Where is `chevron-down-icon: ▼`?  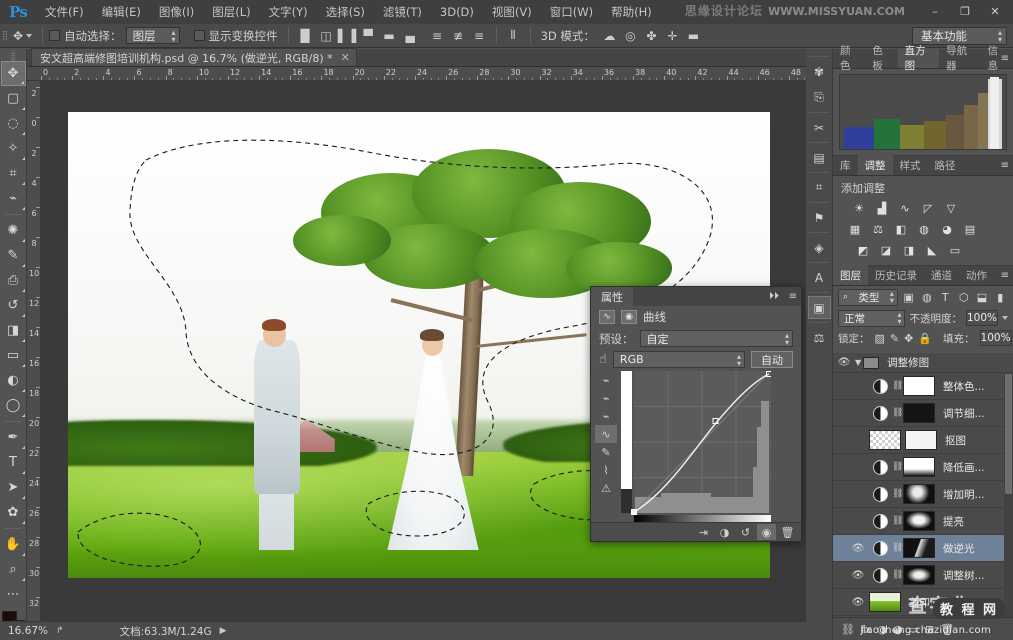
chevron-down-icon: ▼ is located at coordinates (858, 362).